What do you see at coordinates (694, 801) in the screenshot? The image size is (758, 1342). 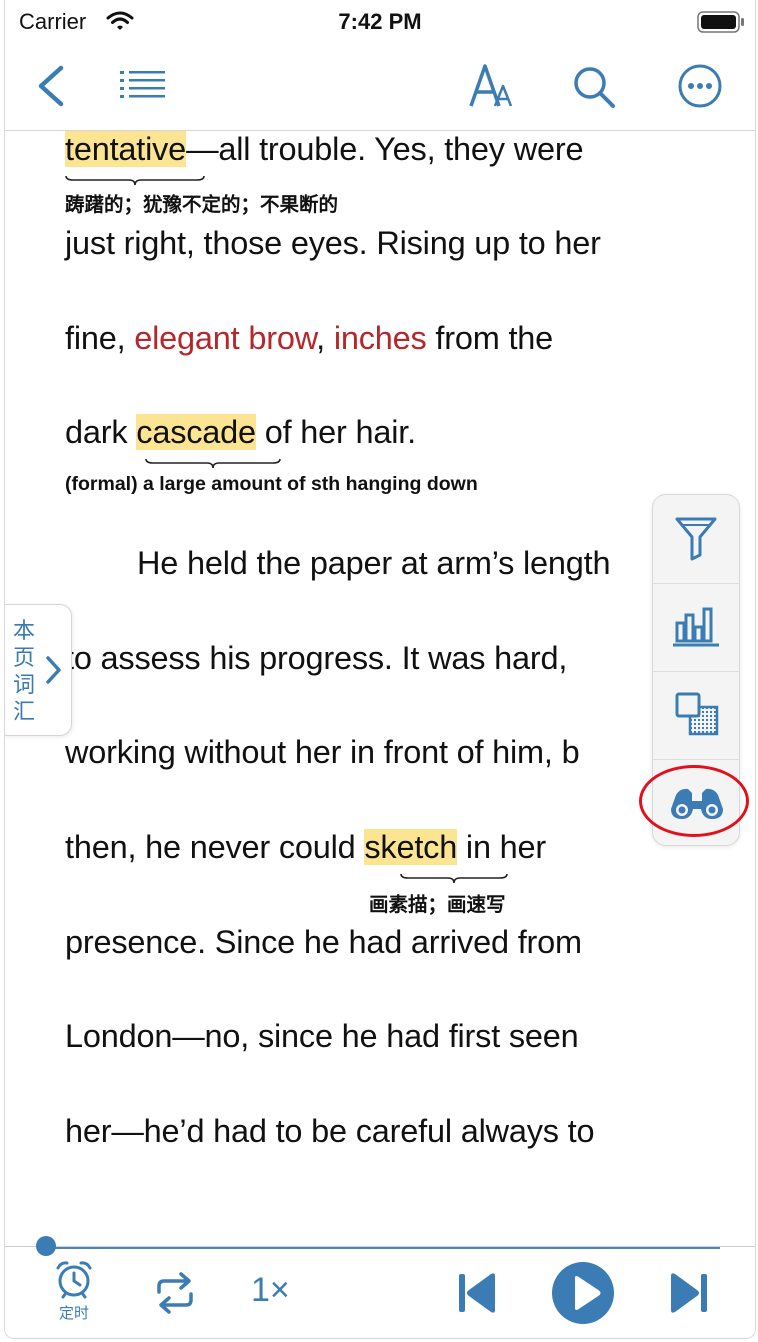 I see `annotation-highlight-circle` at bounding box center [694, 801].